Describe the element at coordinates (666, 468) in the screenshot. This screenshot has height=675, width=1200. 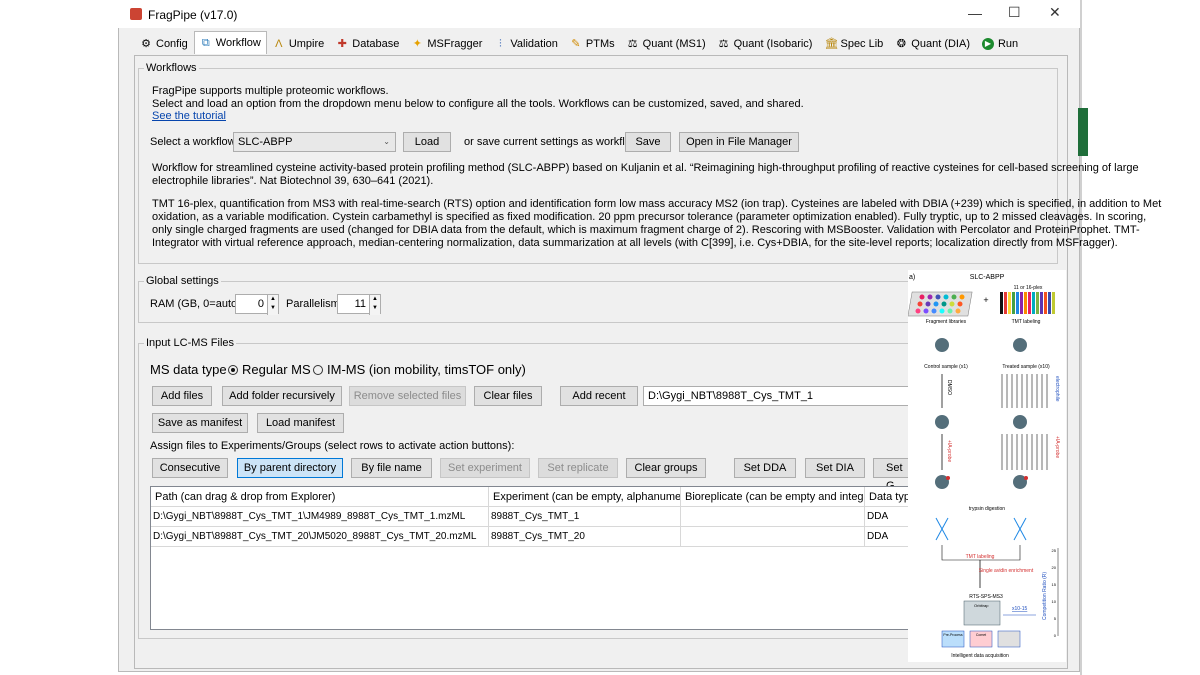
I see `clear-groups-button: Clear groups` at that location.